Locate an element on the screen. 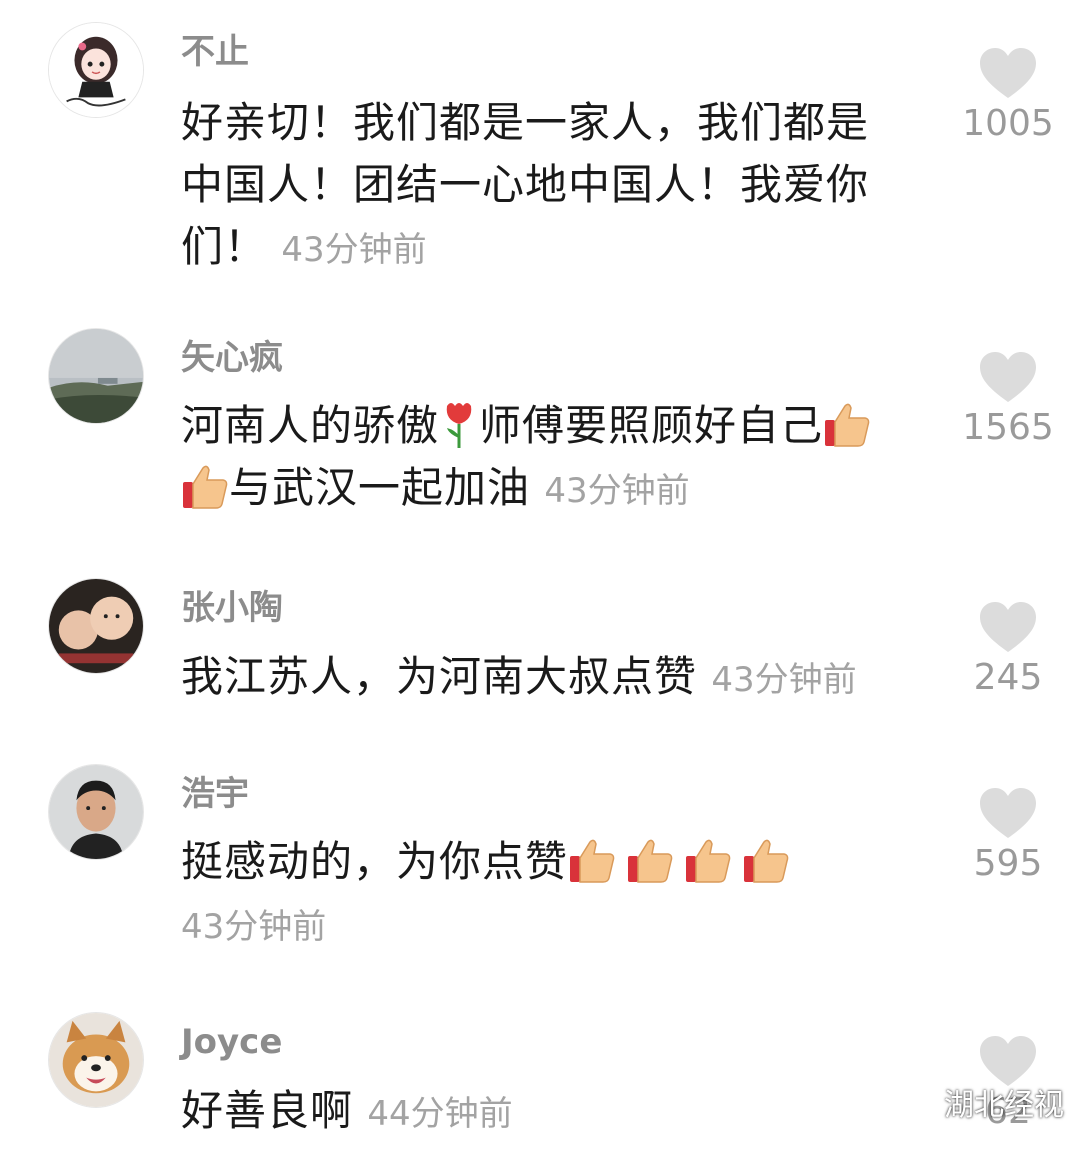 Image resolution: width=1080 pixels, height=1149 pixels. username: 浩宇 is located at coordinates (215, 794).